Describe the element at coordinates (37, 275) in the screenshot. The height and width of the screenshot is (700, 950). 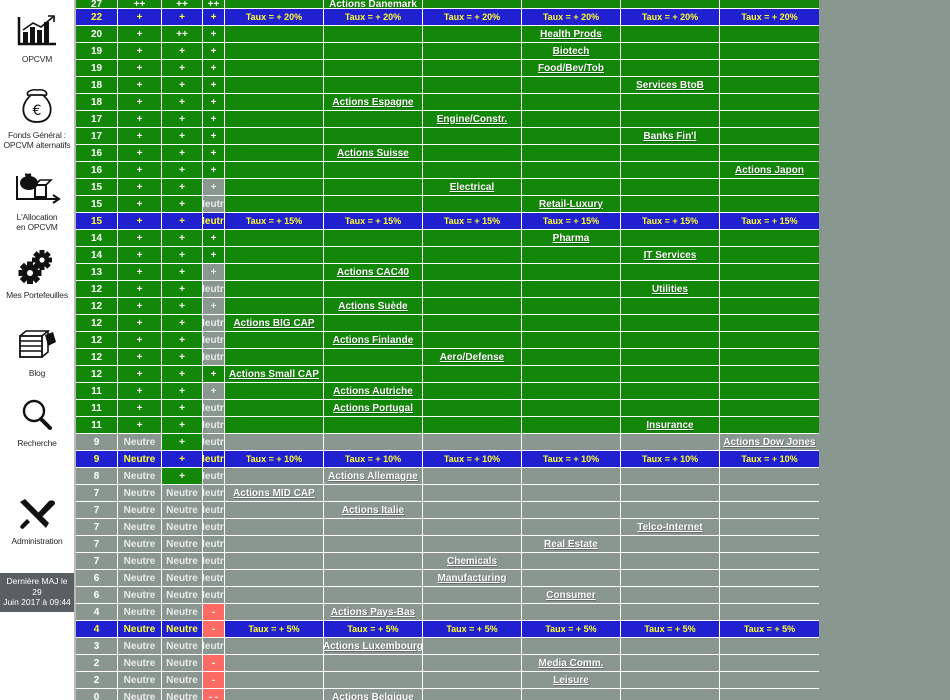
I see `sidebar-item-mes-portefeuilles: Mes Portefeuilles` at that location.